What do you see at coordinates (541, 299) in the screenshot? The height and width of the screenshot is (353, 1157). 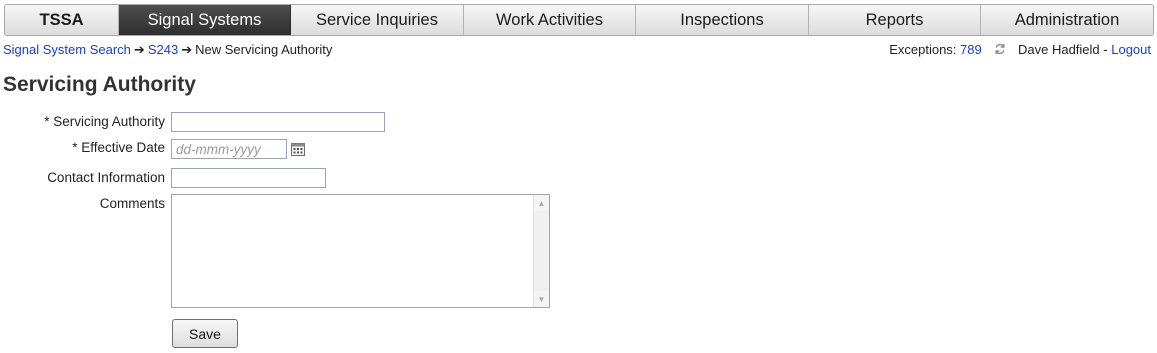 I see `scroll-down-icon: ▼` at bounding box center [541, 299].